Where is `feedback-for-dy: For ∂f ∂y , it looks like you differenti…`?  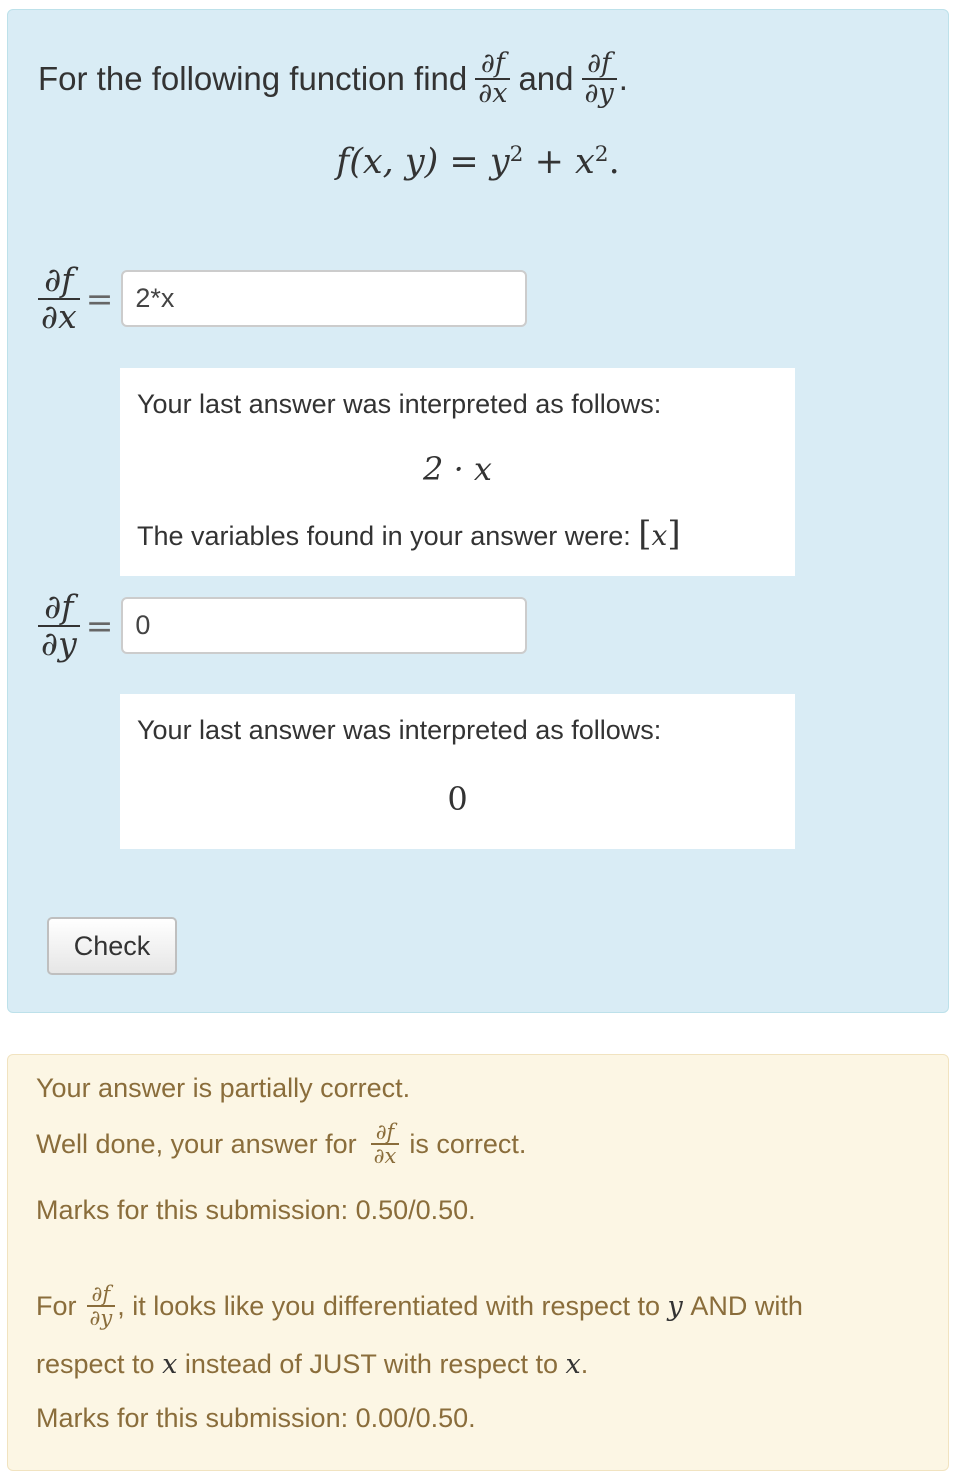 feedback-for-dy: For ∂f ∂y , it looks like you differenti… is located at coordinates (419, 1306).